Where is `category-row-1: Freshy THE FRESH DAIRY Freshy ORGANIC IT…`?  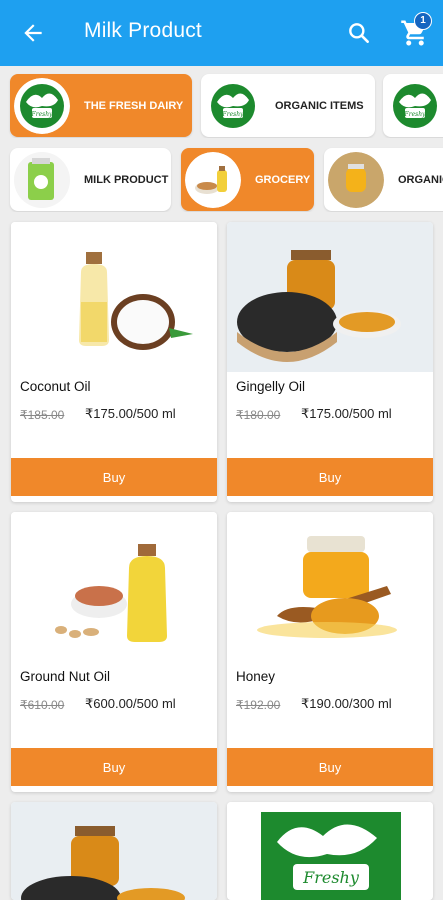 category-row-1: Freshy THE FRESH DAIRY Freshy ORGANIC IT… is located at coordinates (221, 105).